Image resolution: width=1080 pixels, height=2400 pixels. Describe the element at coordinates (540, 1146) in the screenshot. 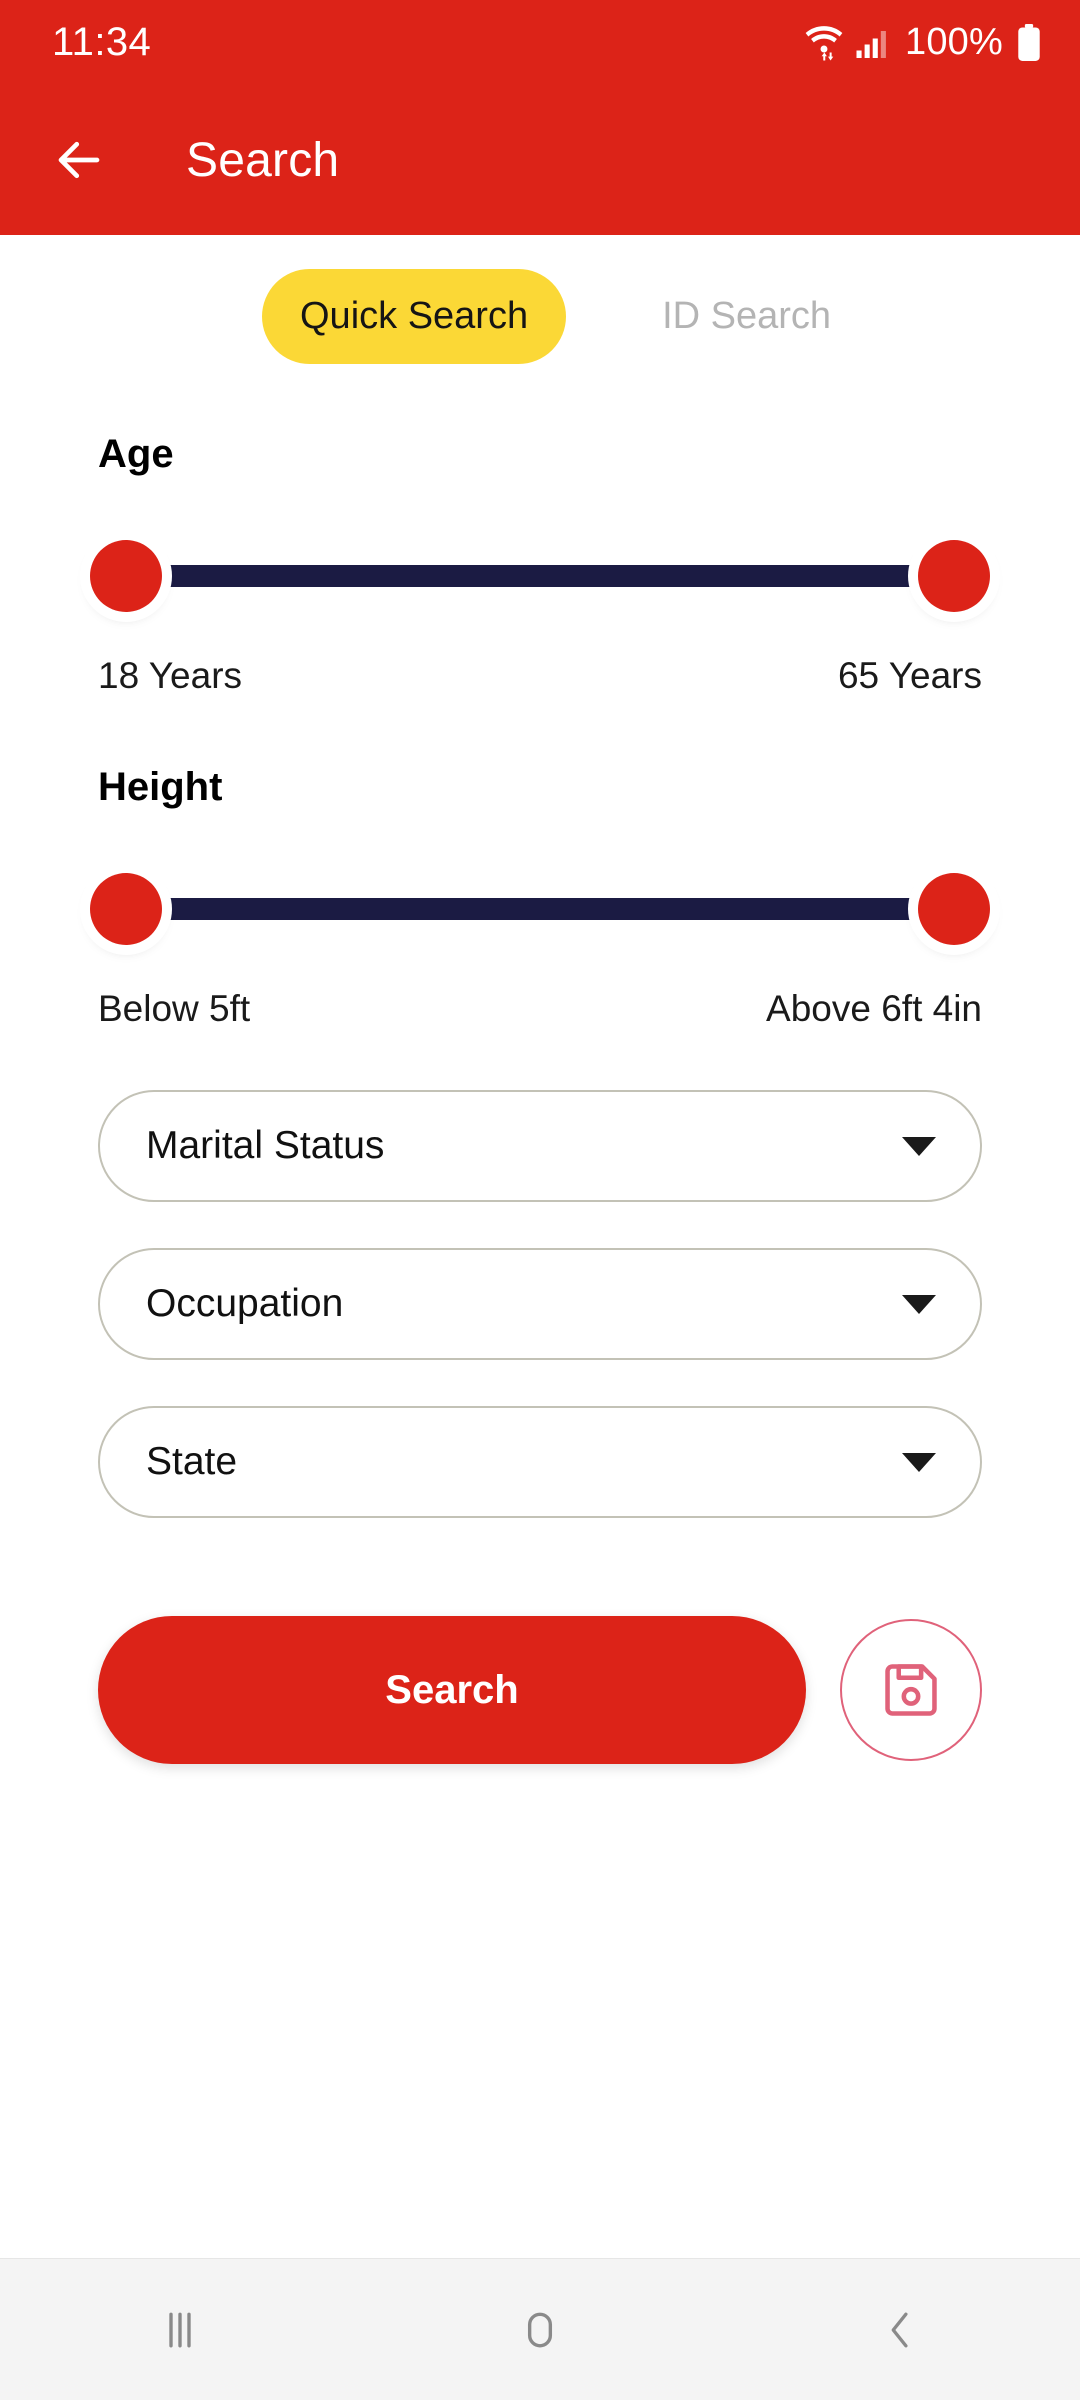

I see `dropdown-marital-status: Marital Status` at that location.